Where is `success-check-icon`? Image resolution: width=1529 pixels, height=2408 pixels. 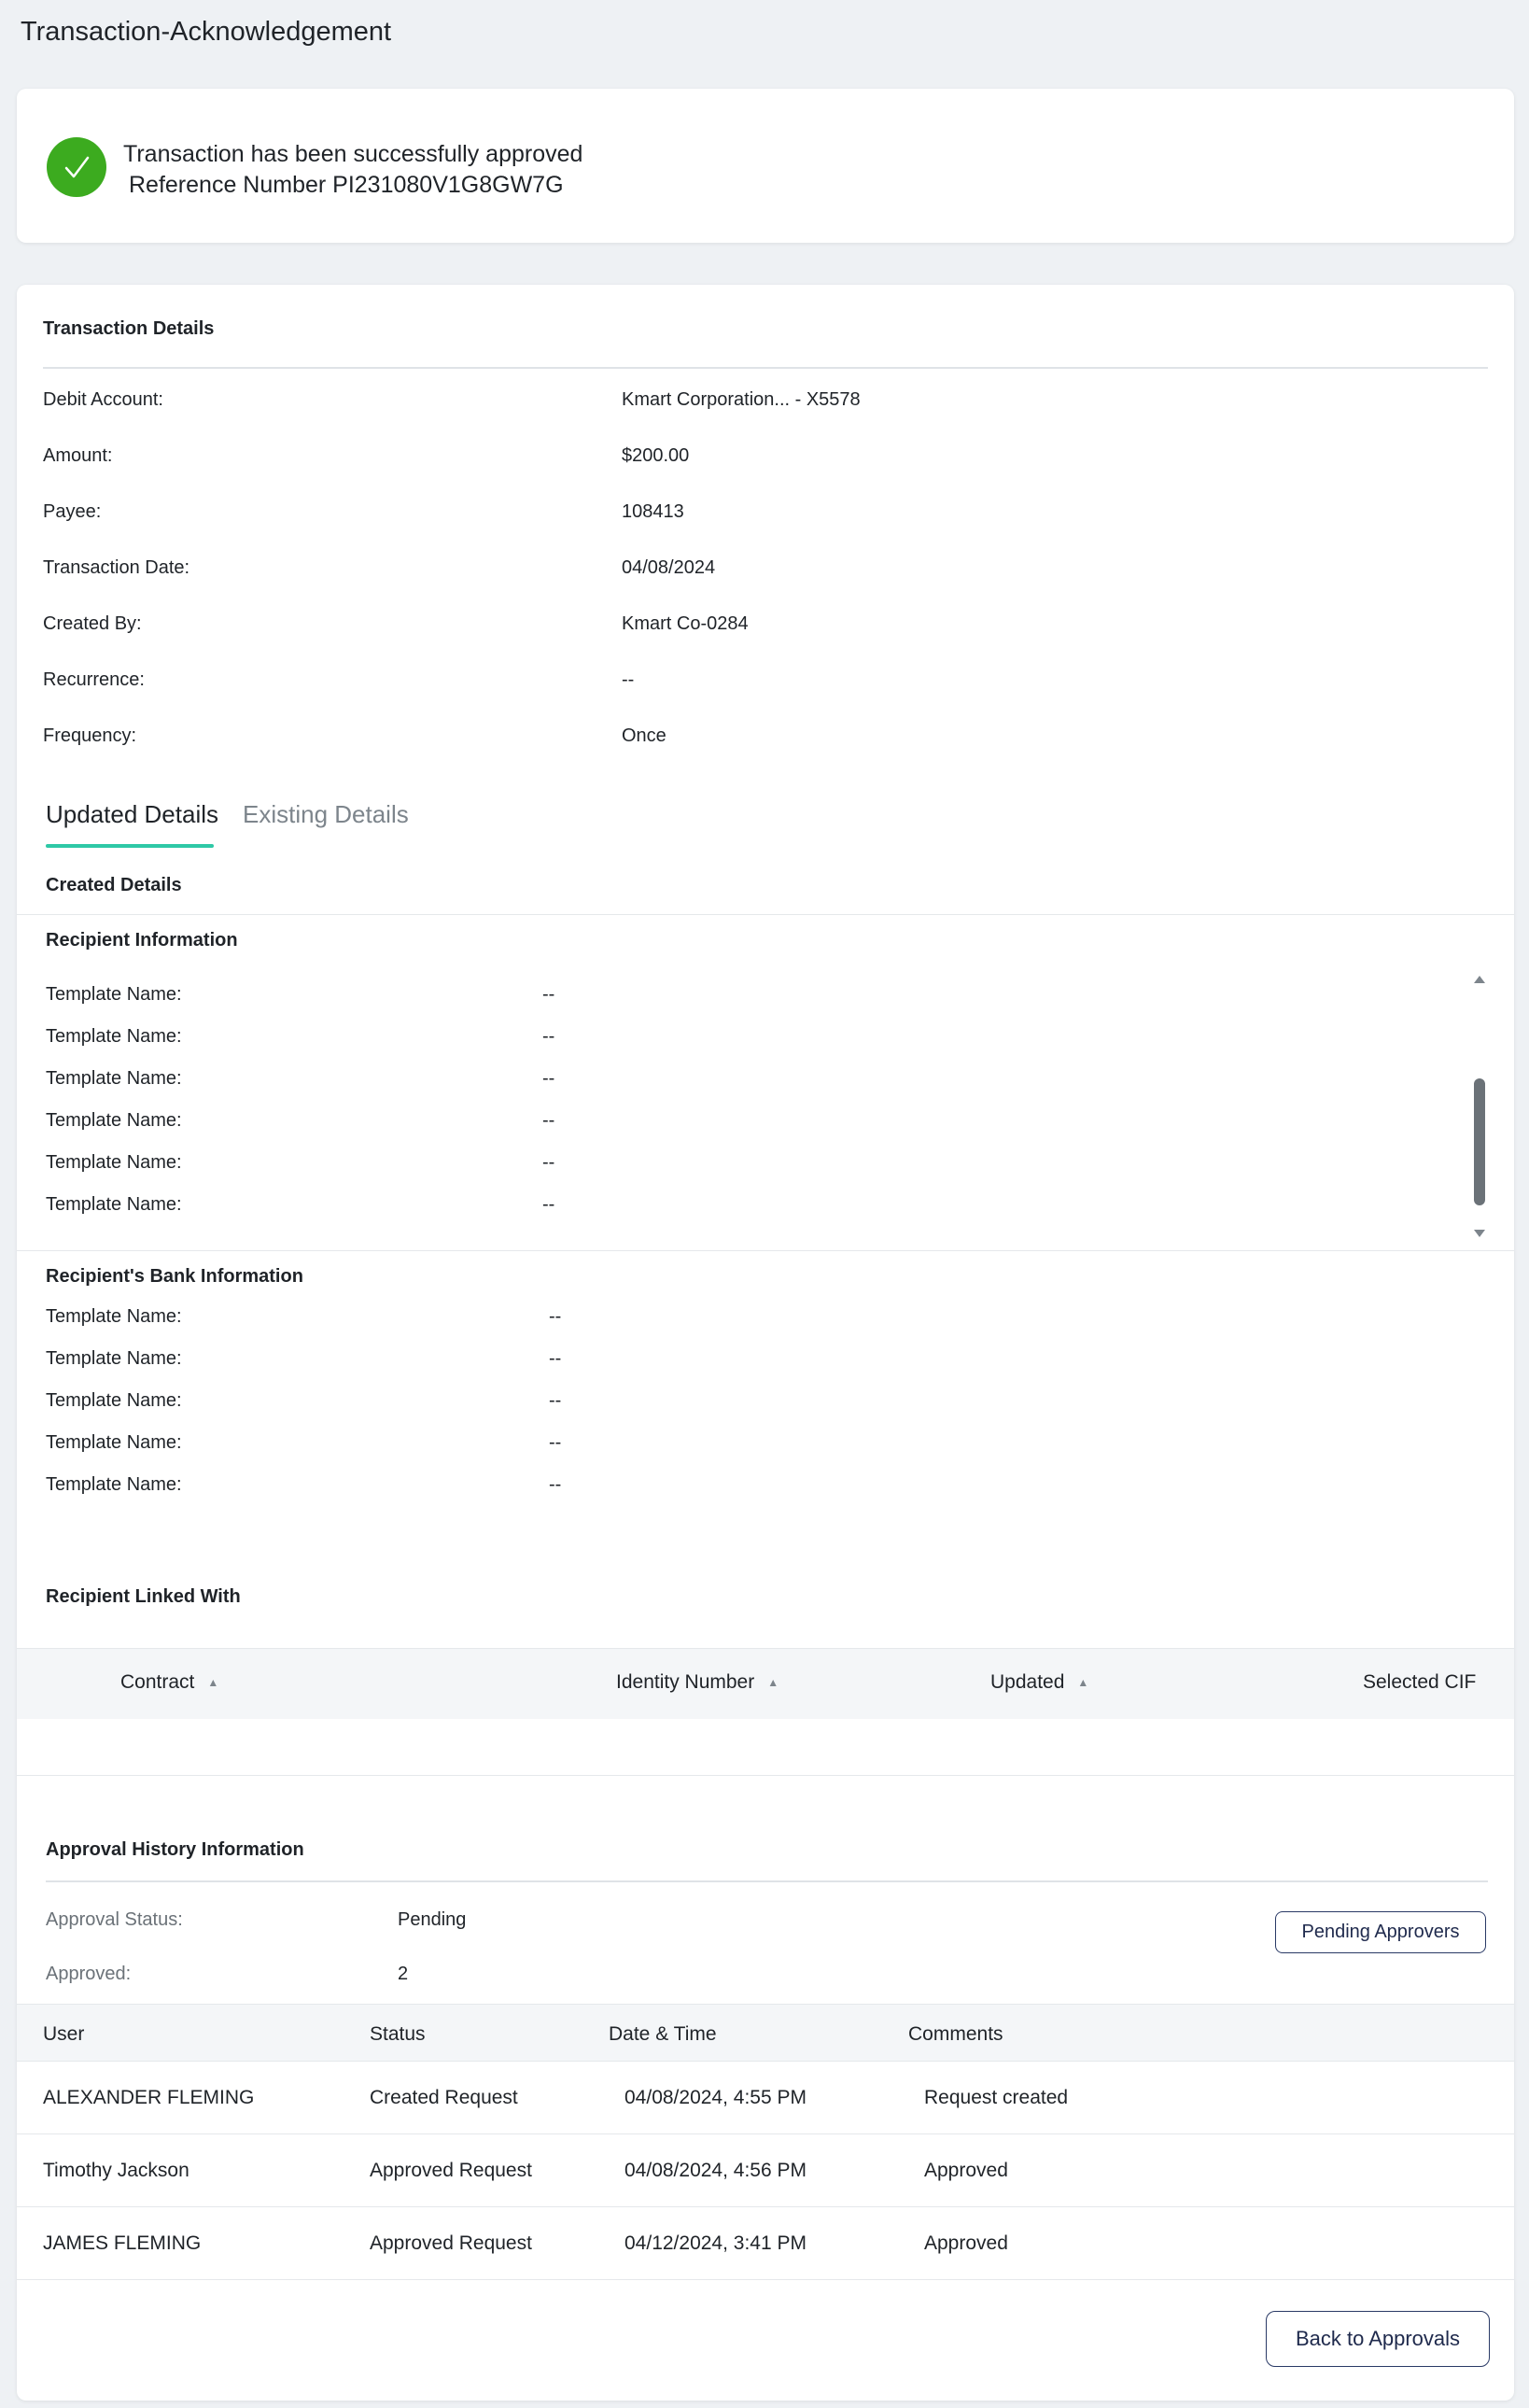 success-check-icon is located at coordinates (76, 167).